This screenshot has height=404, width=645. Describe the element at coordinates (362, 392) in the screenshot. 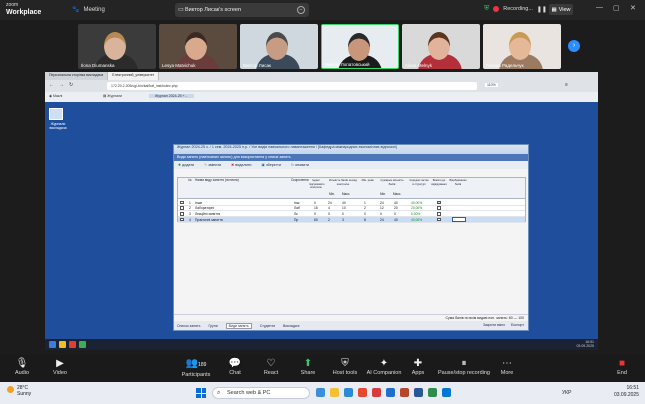

I see `office-icon` at that location.